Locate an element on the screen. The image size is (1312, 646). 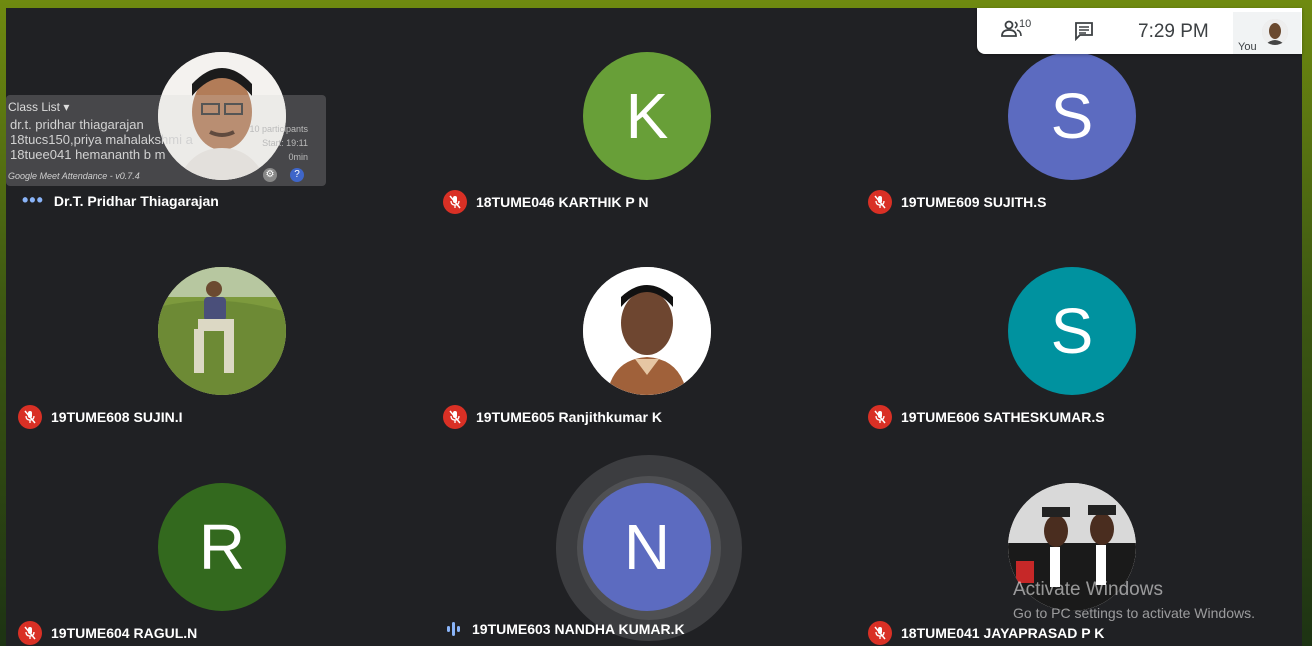
self-avatar is located at coordinates (1275, 32).